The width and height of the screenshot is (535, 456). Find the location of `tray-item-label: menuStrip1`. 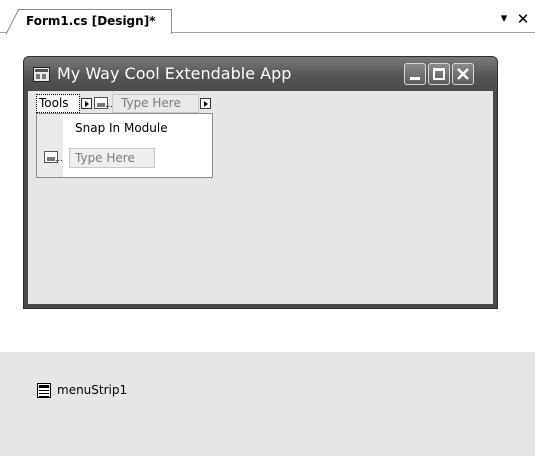

tray-item-label: menuStrip1 is located at coordinates (92, 390).